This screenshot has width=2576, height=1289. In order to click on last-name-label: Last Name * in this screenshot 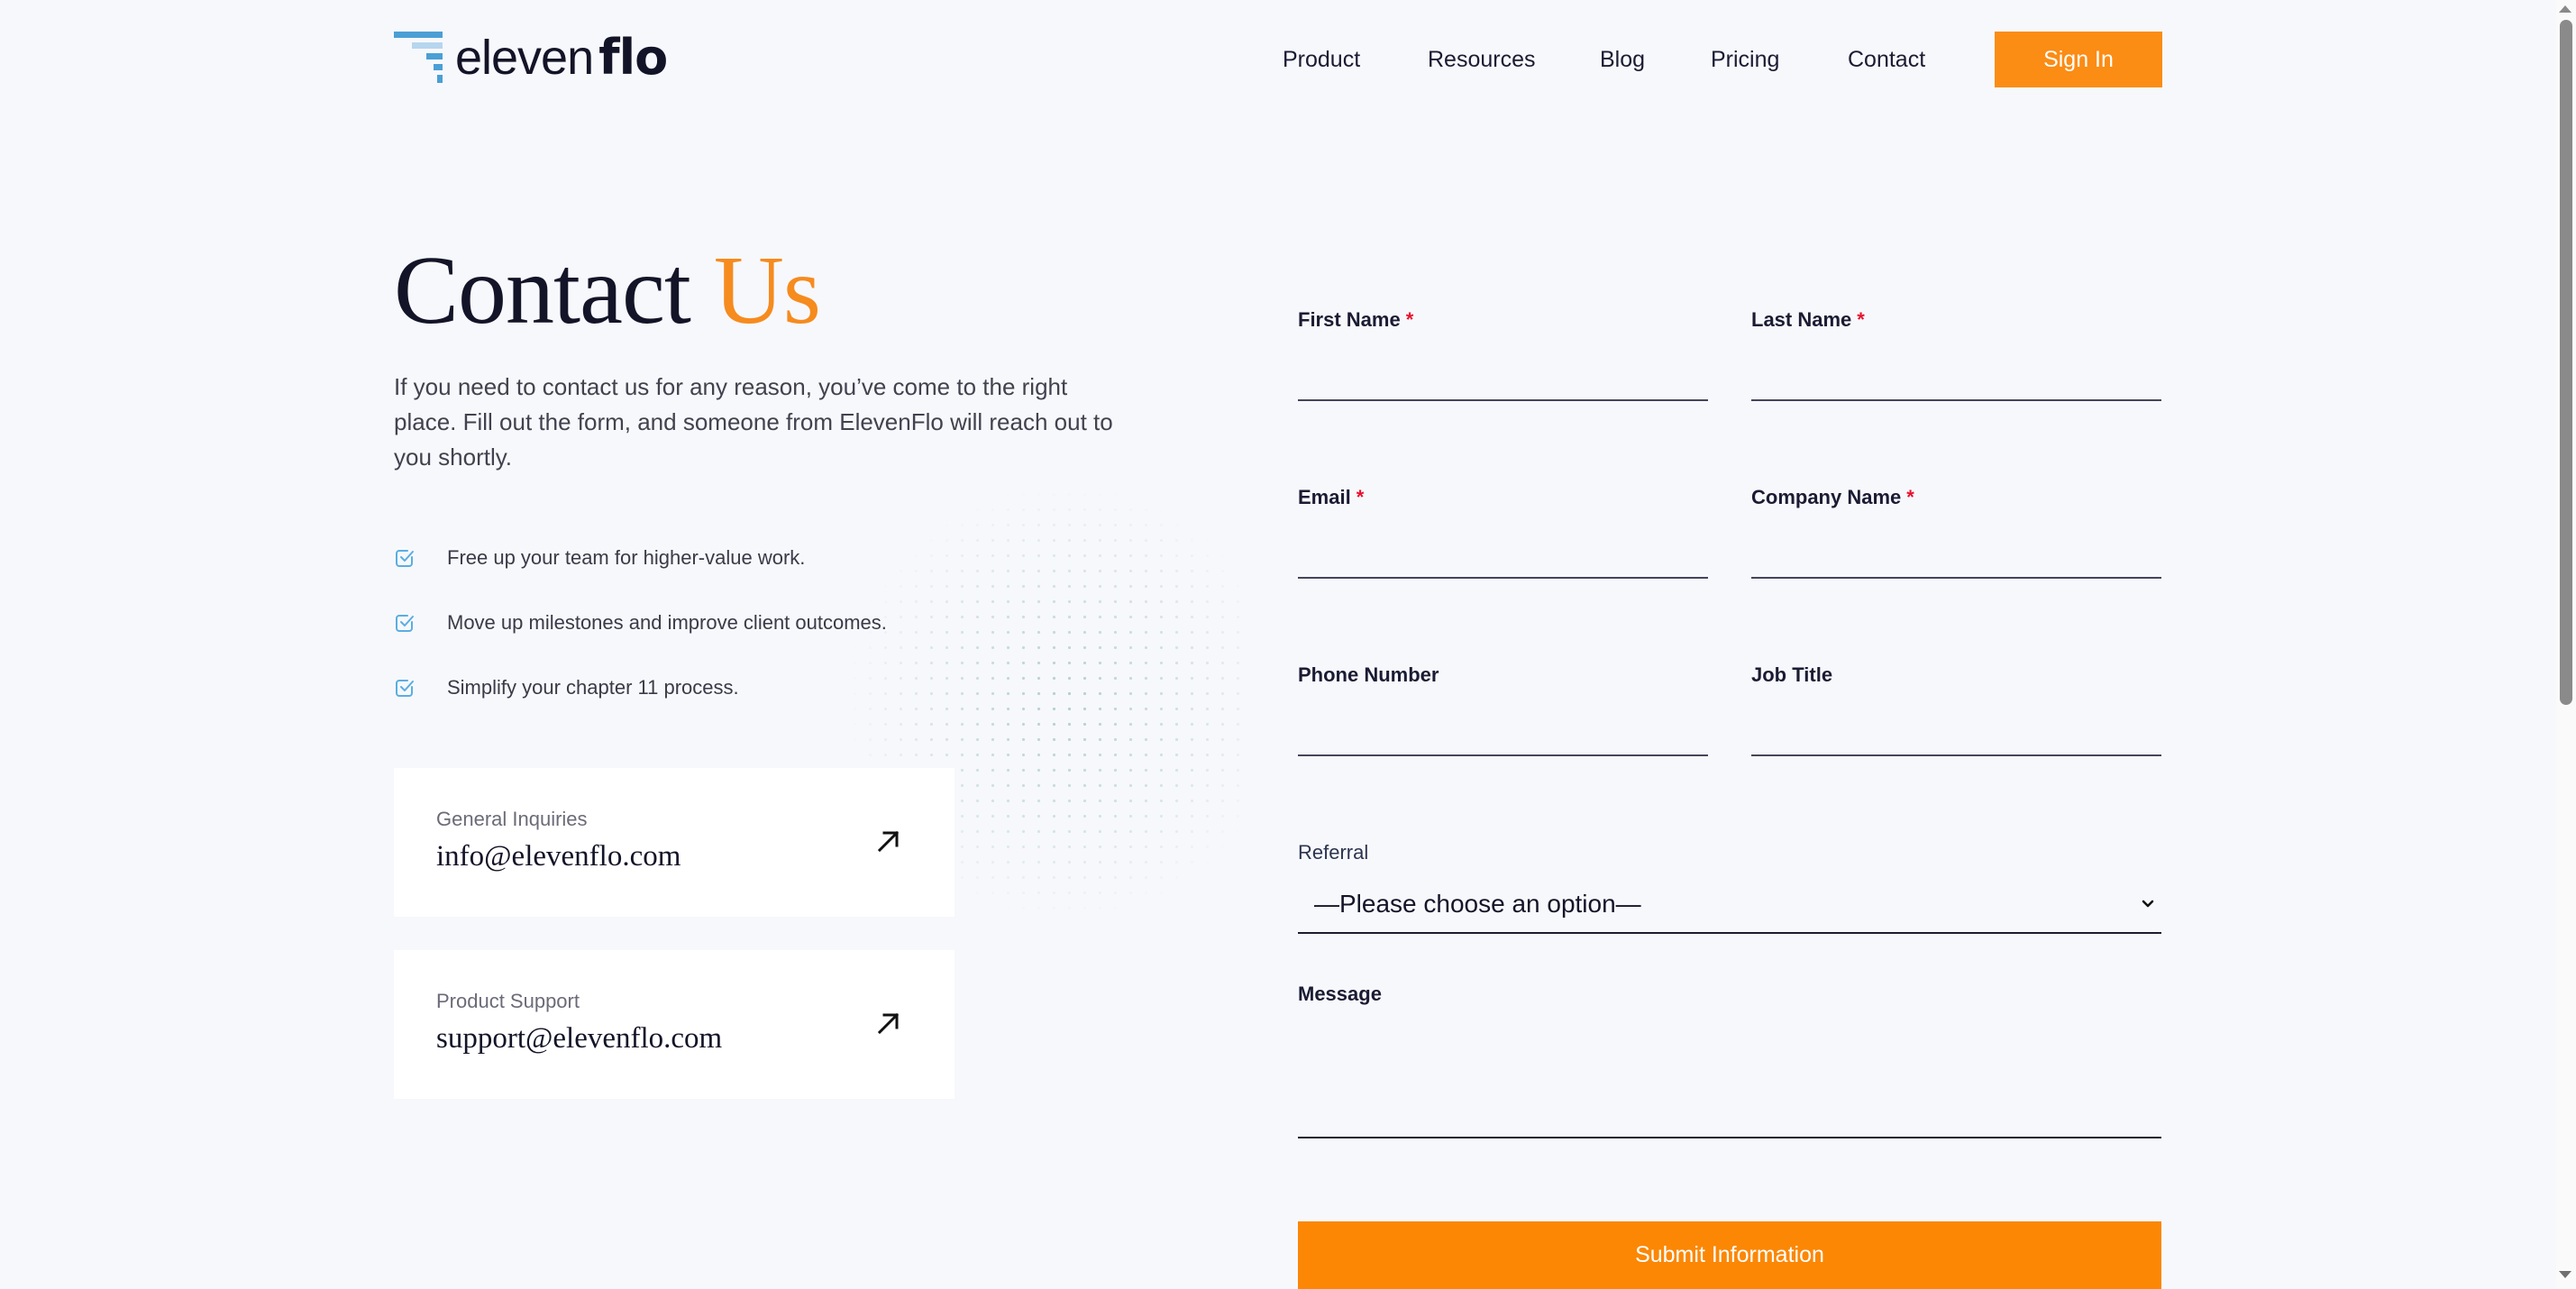, I will do `click(1808, 320)`.